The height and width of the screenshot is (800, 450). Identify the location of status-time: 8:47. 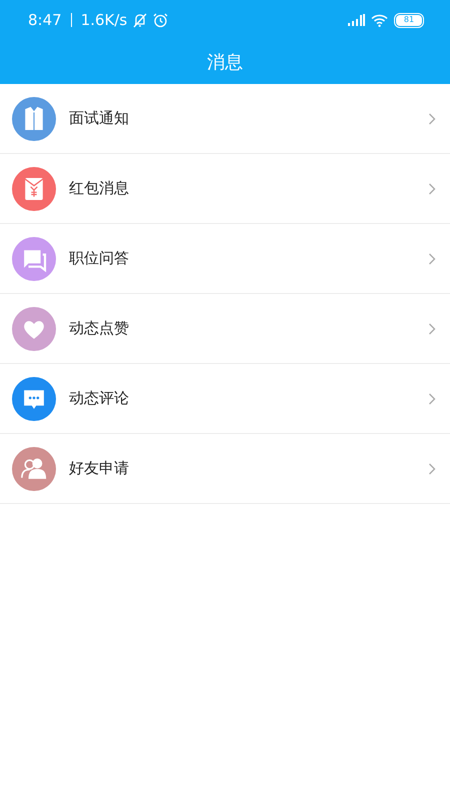
(45, 20).